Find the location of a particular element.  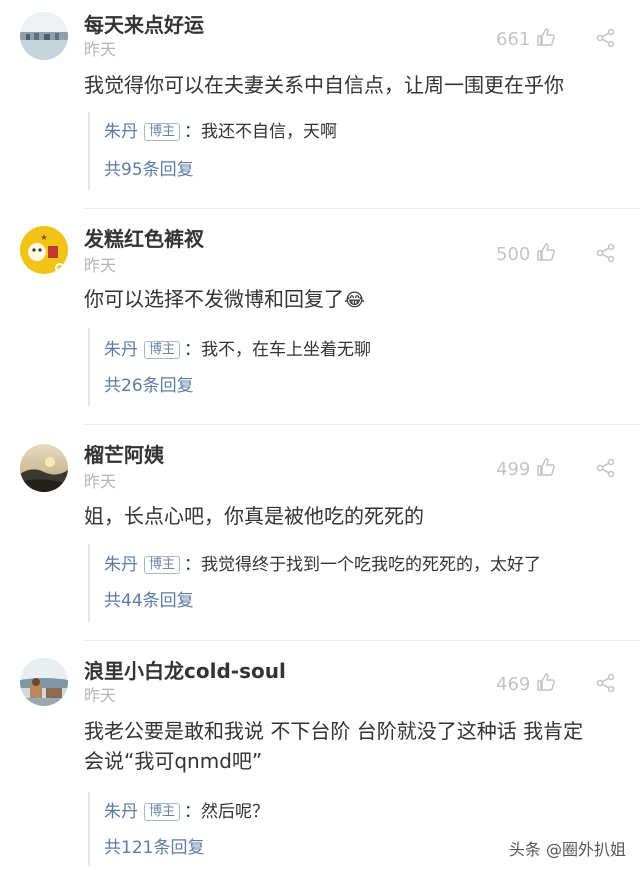

reply-count-link: 共26条回复 is located at coordinates (149, 386).